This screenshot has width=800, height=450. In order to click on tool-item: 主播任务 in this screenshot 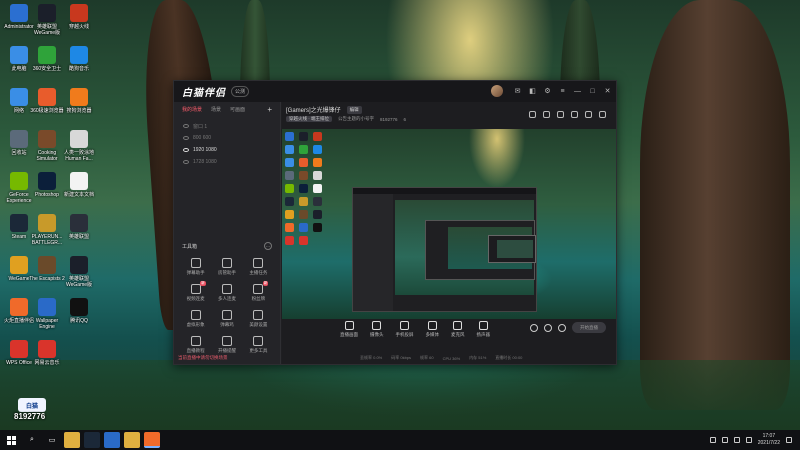, I will do `click(258, 267)`.